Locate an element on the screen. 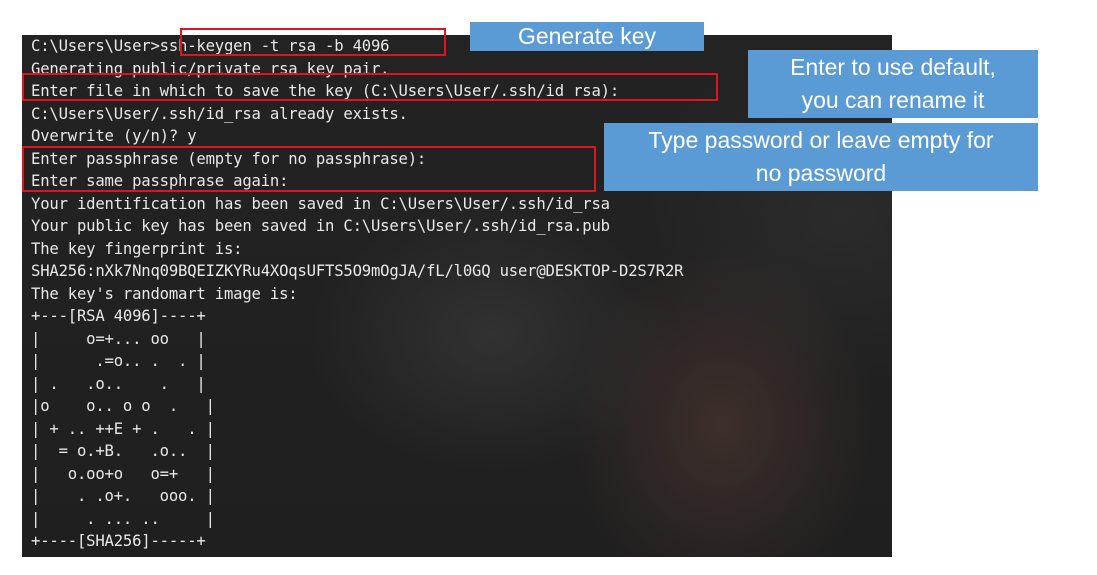 This screenshot has width=1097, height=575. randomart-line: | o.oo+o o=+ | is located at coordinates (123, 473).